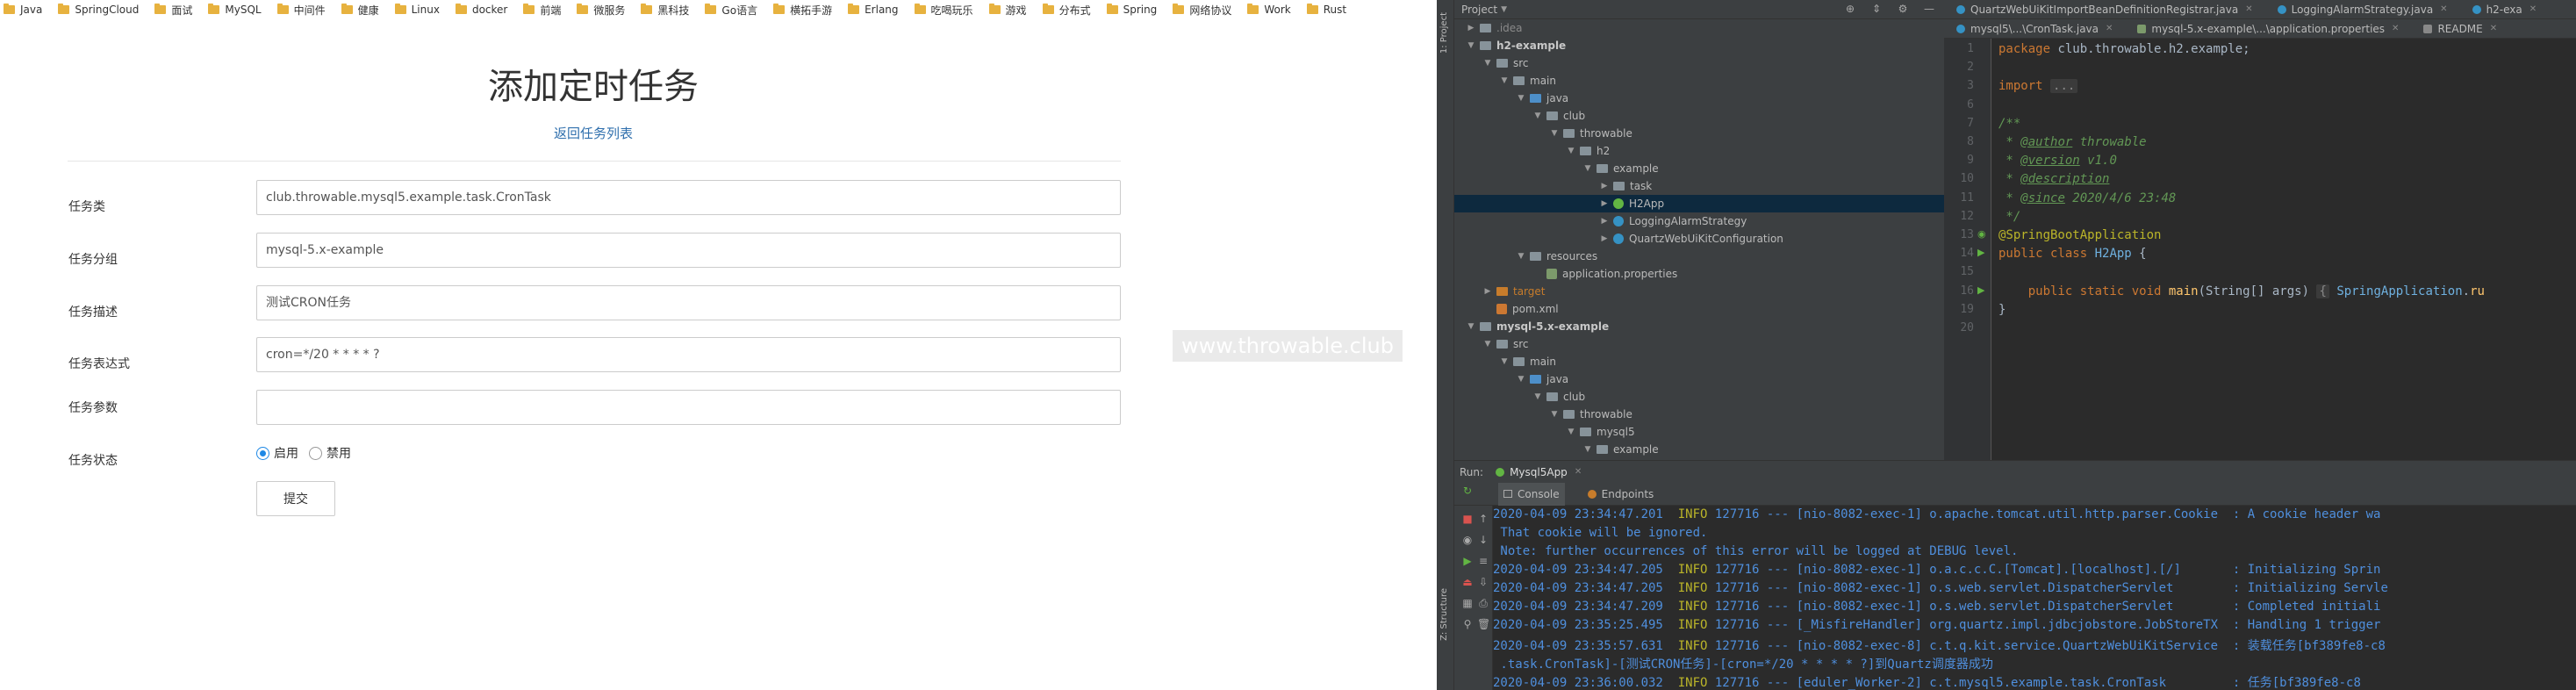  Describe the element at coordinates (1202, 10) in the screenshot. I see `bookmark-item: 网络协议` at that location.